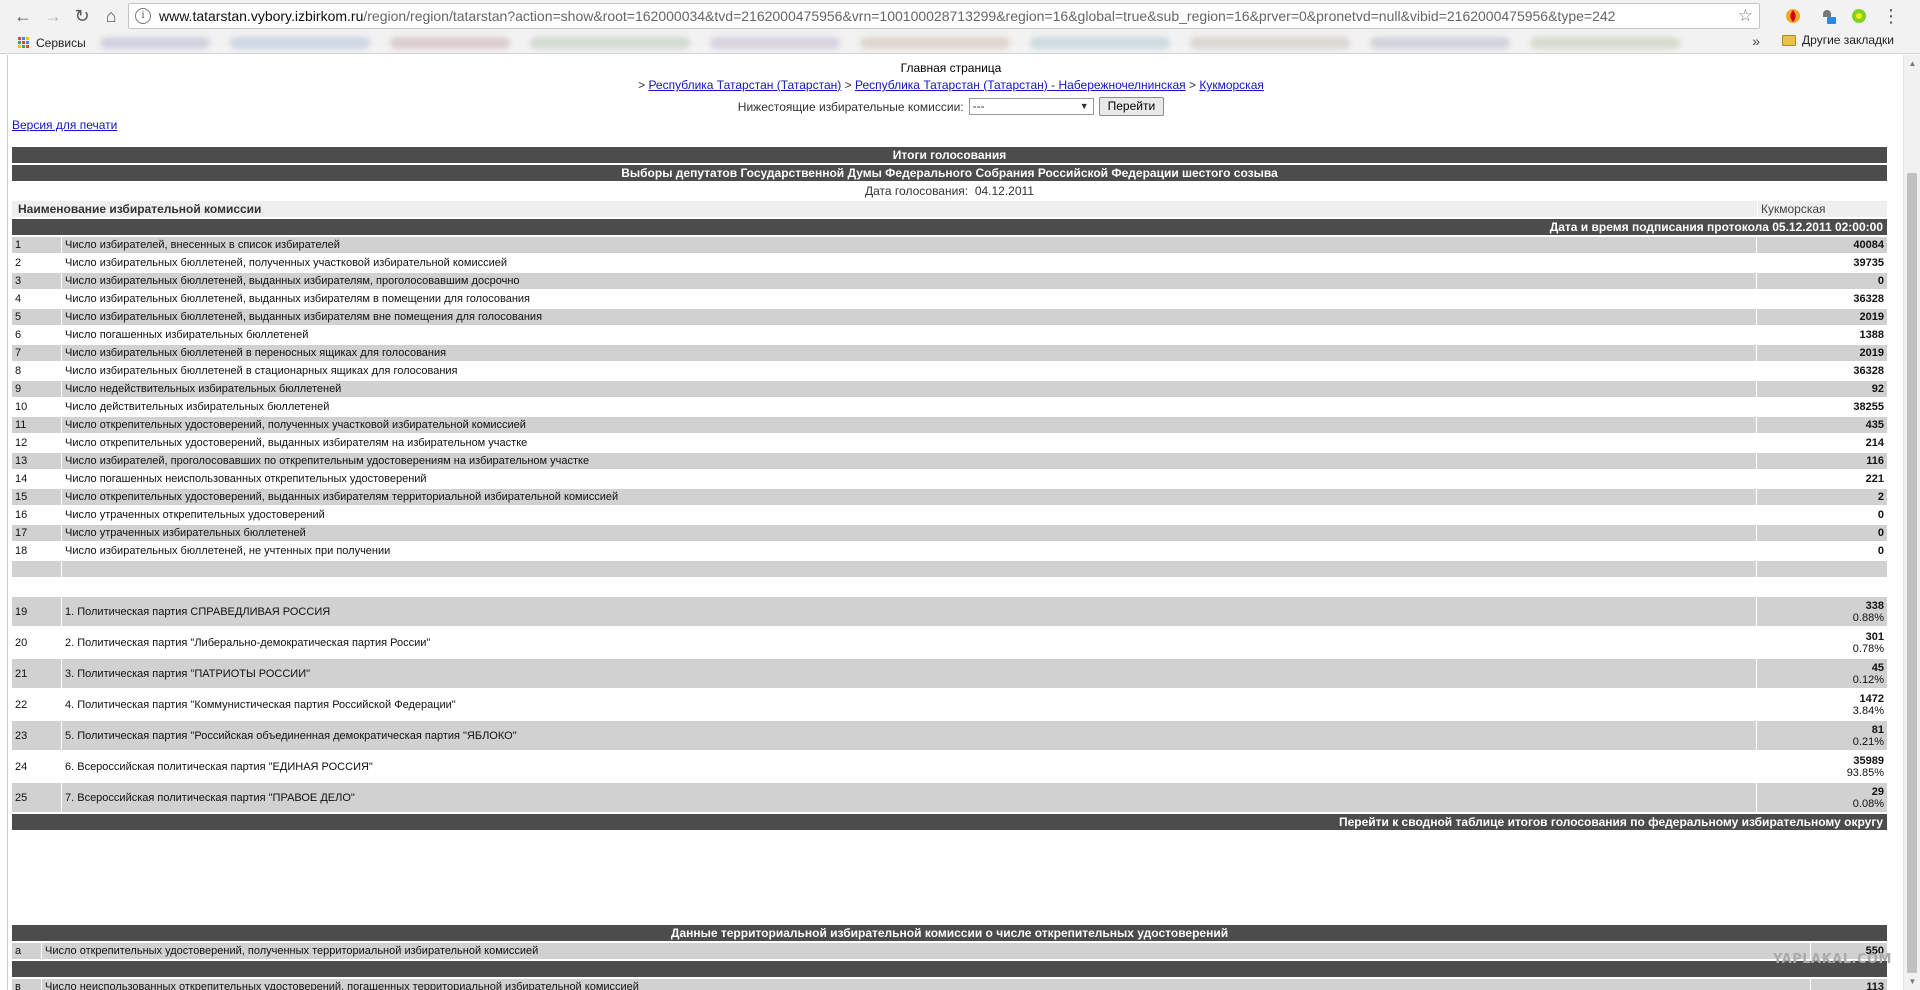  Describe the element at coordinates (1877, 729) in the screenshot. I see `party-votes: 81` at that location.